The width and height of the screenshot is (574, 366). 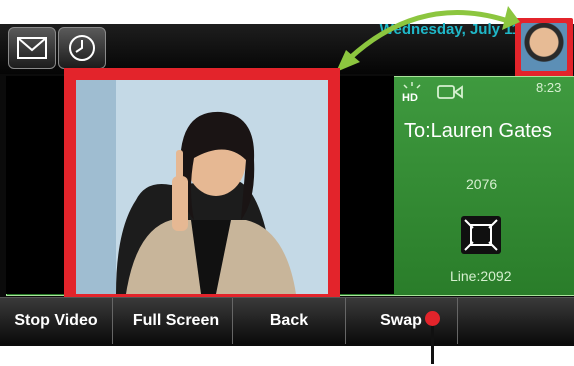 I want to click on hd-label: HD, so click(x=410, y=98).